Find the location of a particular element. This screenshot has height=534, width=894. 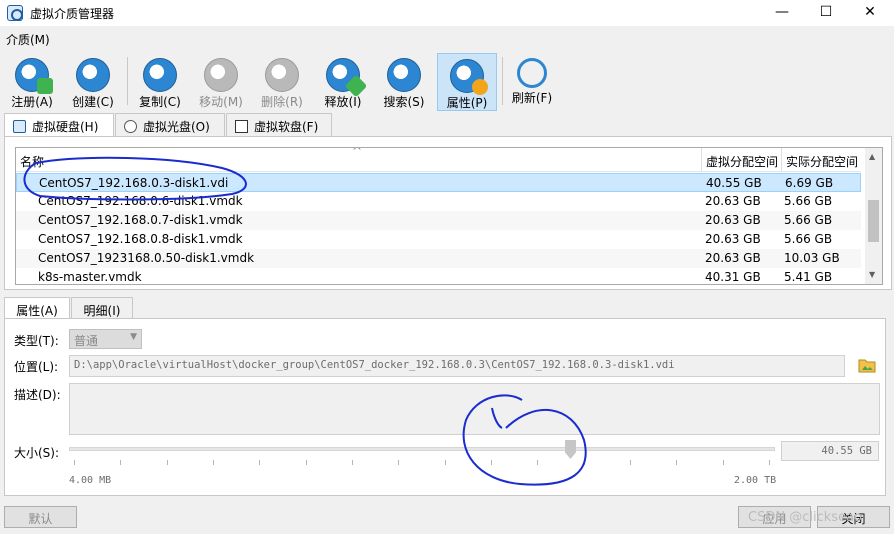

scroll-up-icon: ▲ is located at coordinates (872, 156).